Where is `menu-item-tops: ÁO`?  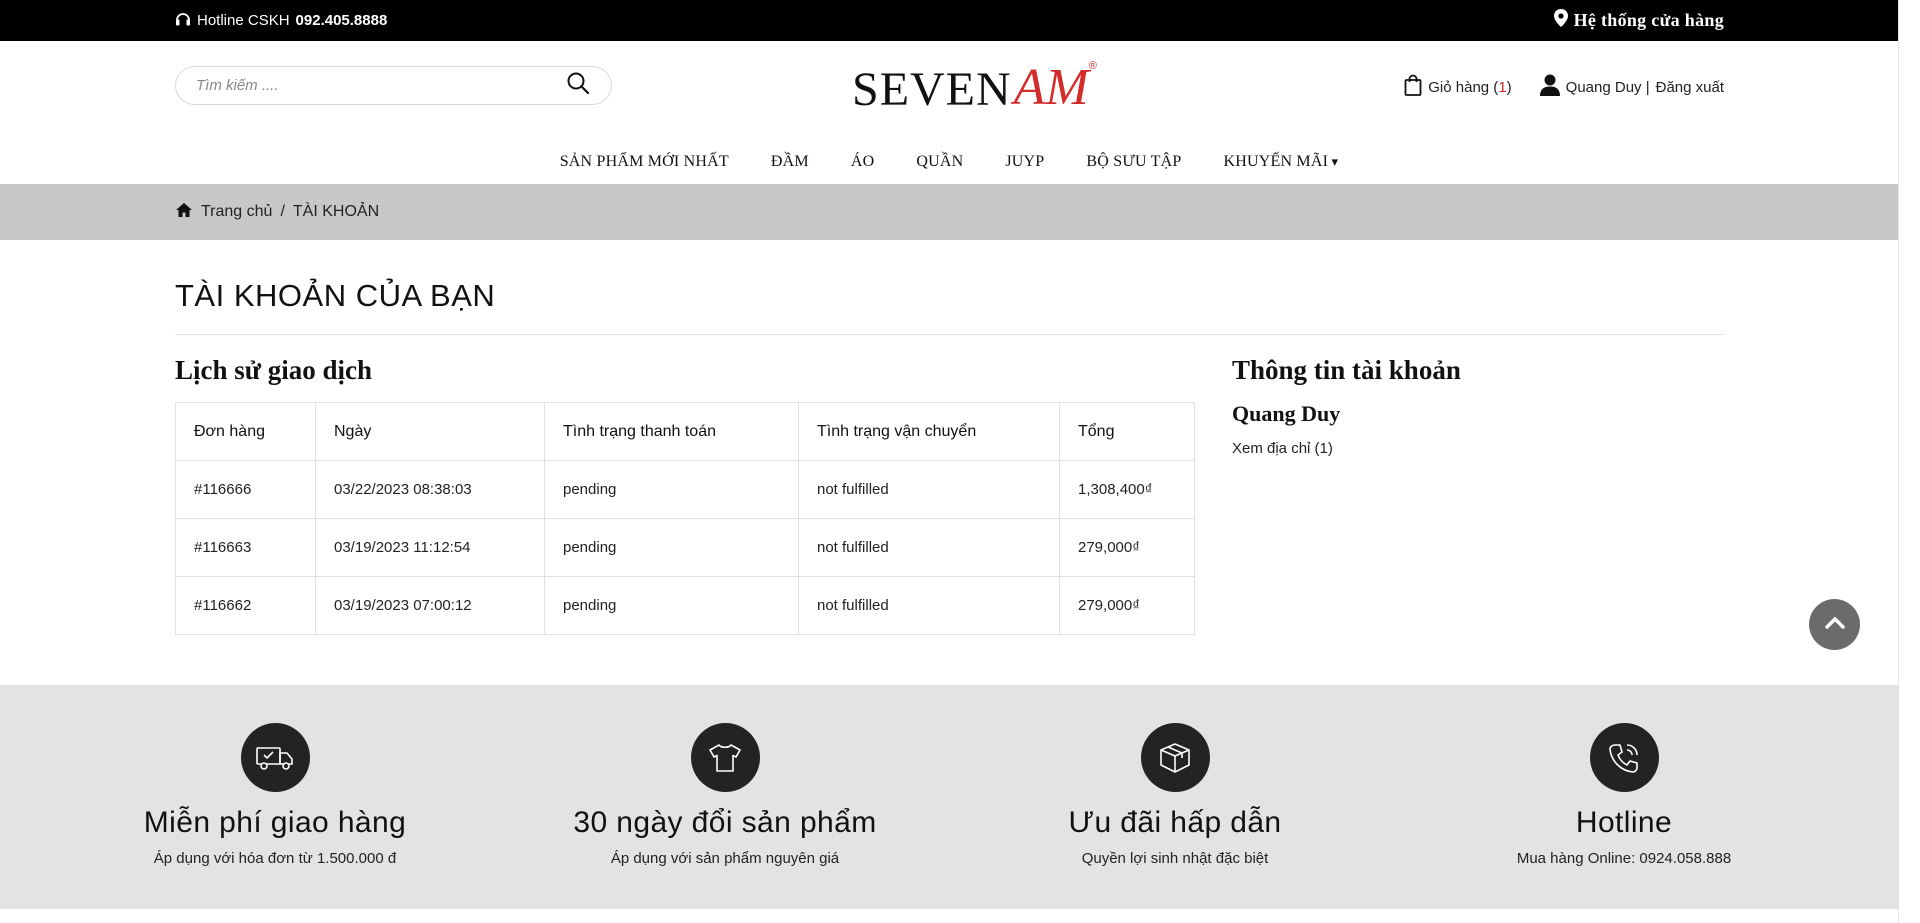
menu-item-tops: ÁO is located at coordinates (863, 162).